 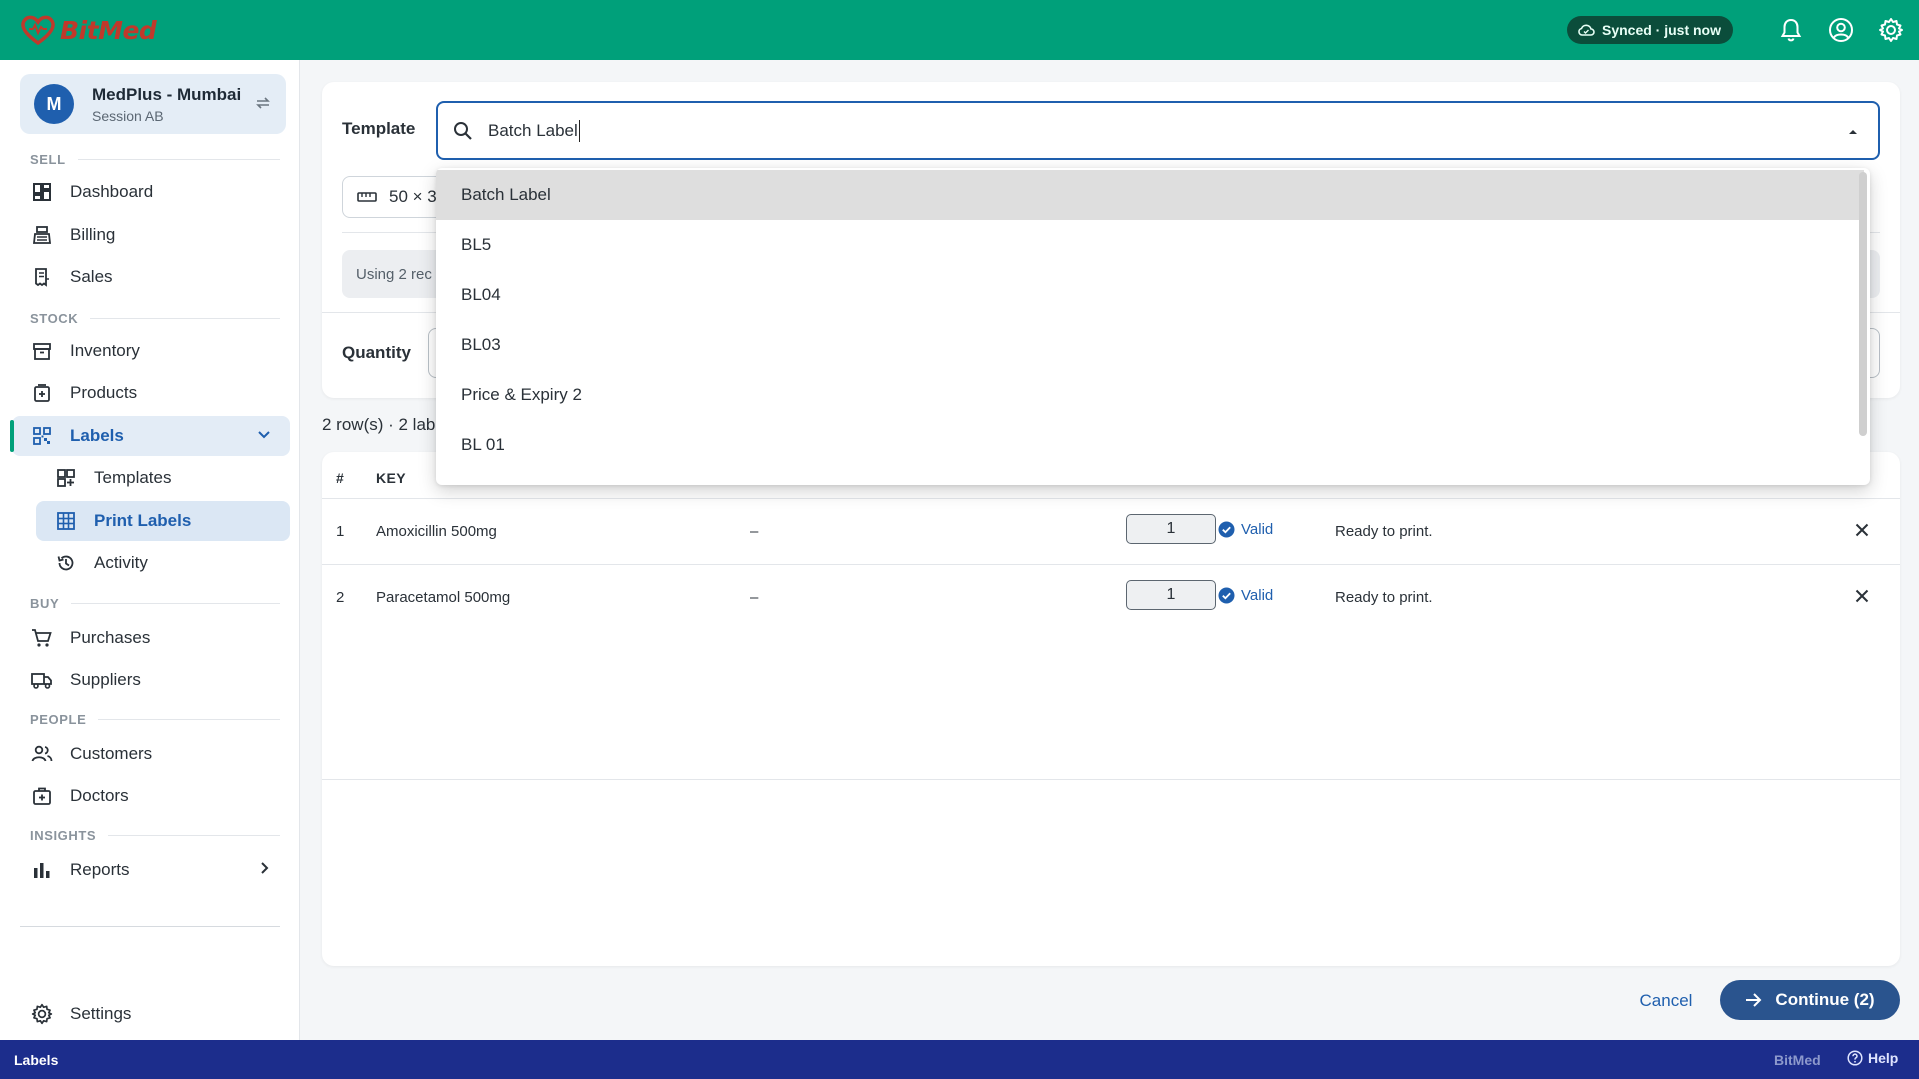 What do you see at coordinates (436, 531) in the screenshot?
I see `product-name: Amoxicillin 500mg` at bounding box center [436, 531].